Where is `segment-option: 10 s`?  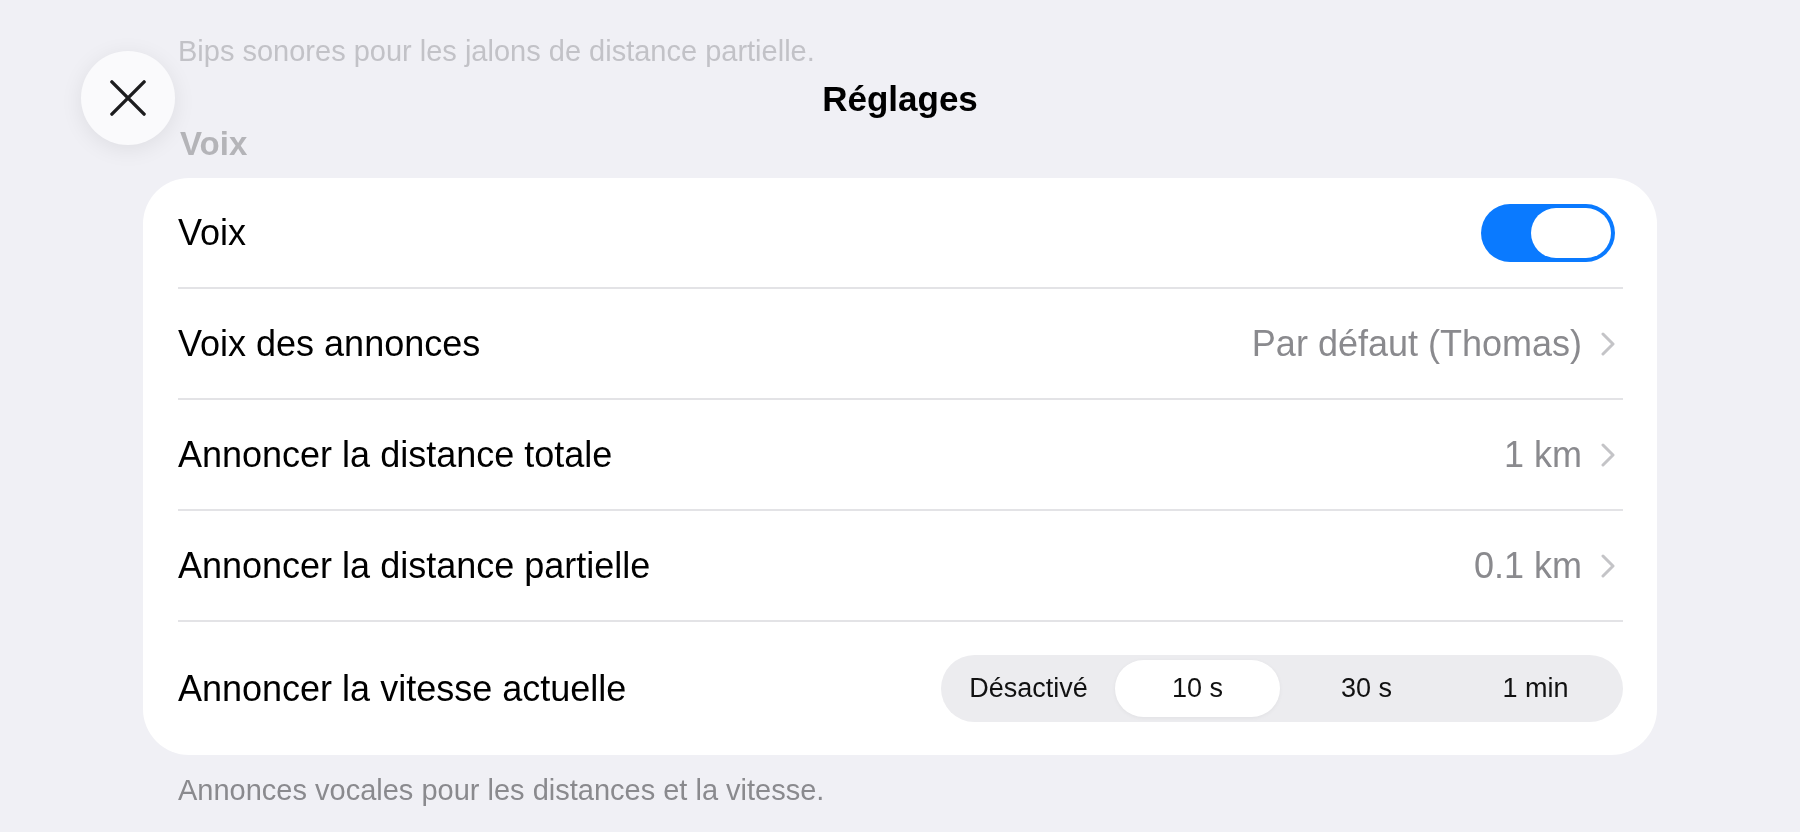
segment-option: 10 s is located at coordinates (1197, 688).